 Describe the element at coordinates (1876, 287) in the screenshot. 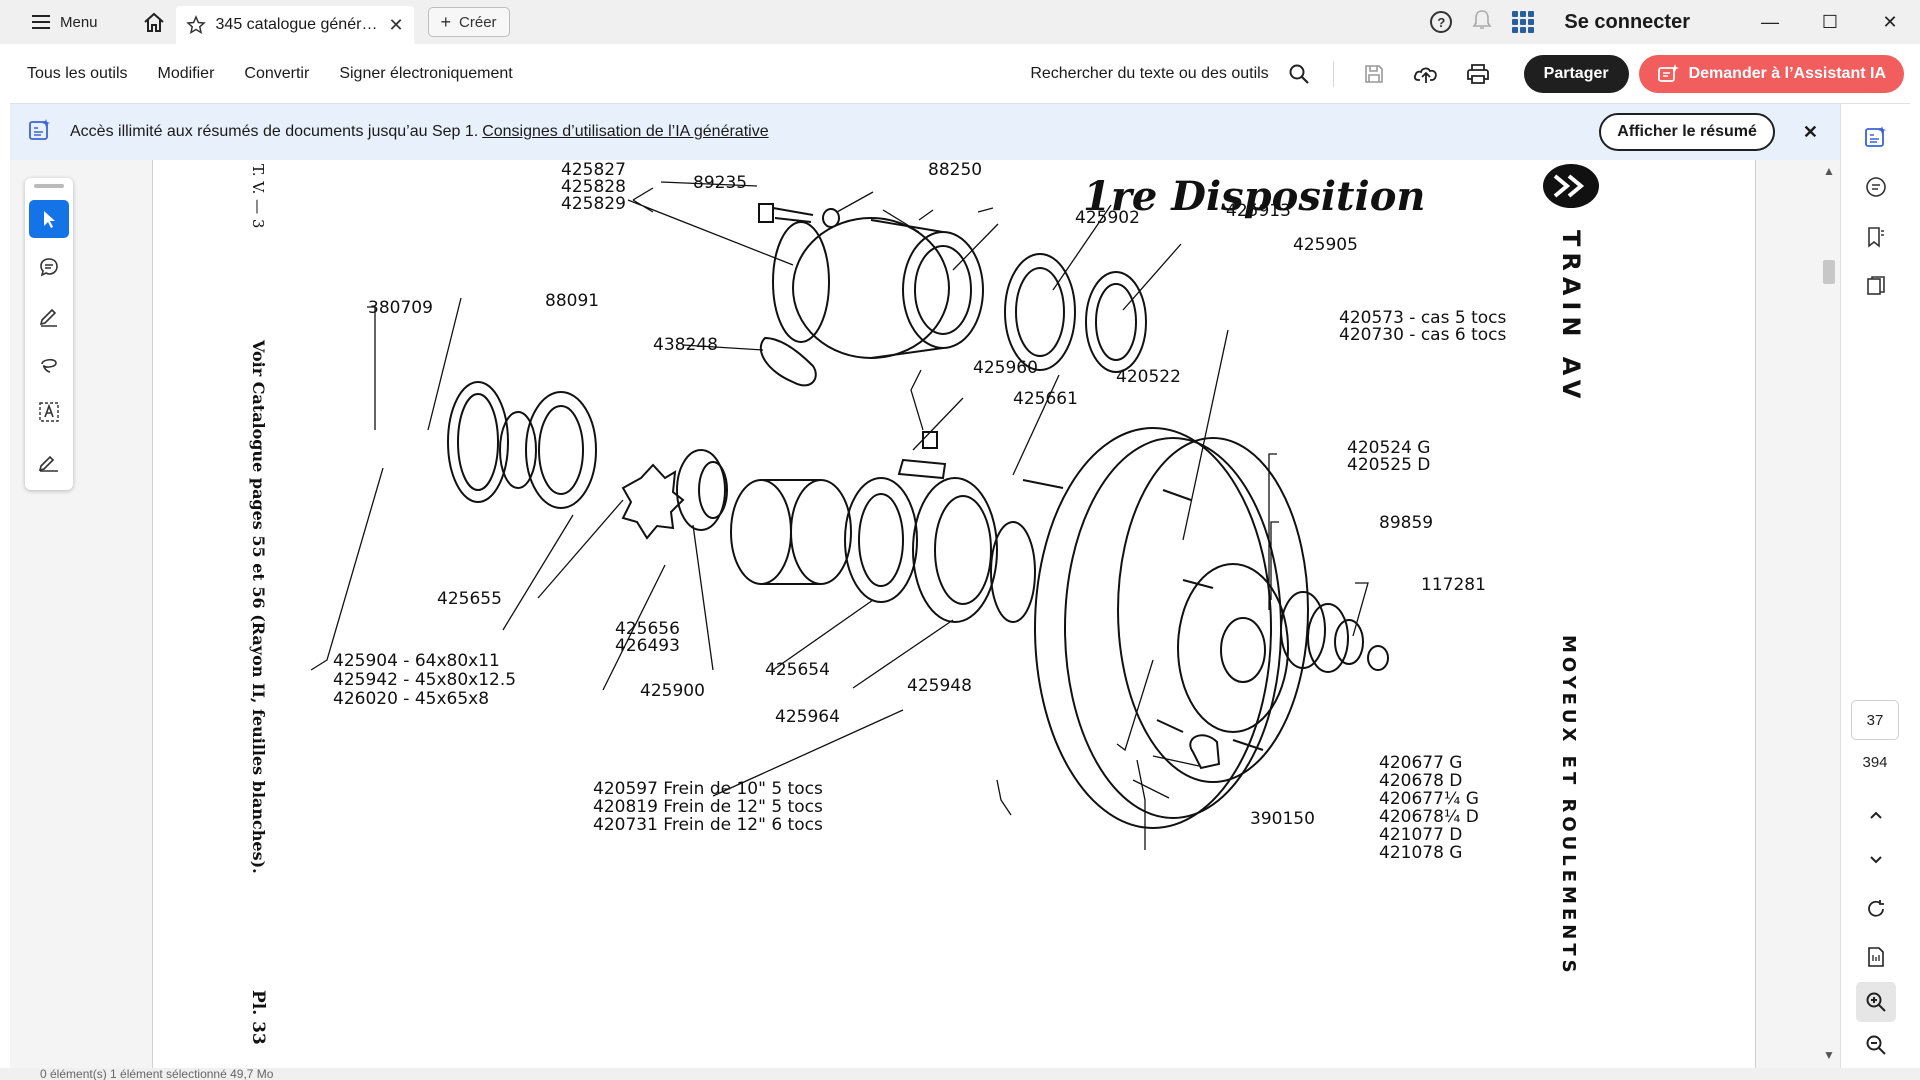

I see `pages-icon` at that location.